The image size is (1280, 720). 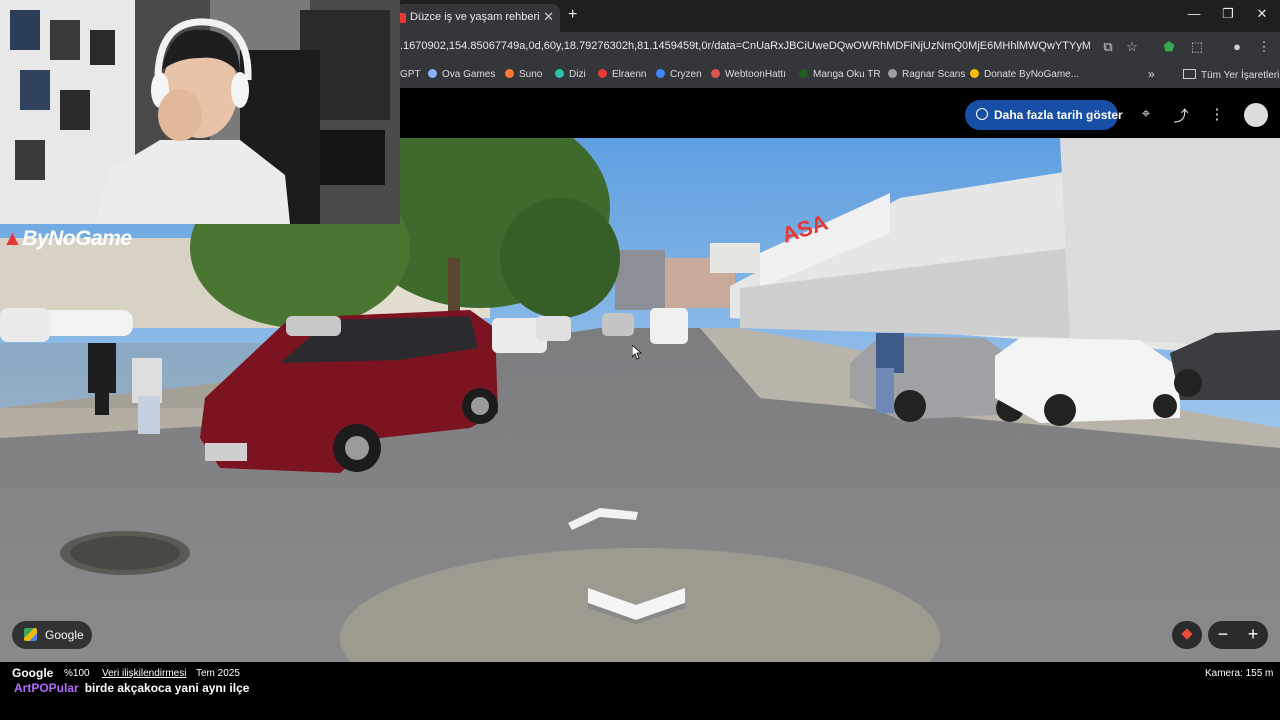 I want to click on all-bookmarks-label: Tüm Yer İşaretleri, so click(x=1240, y=75).